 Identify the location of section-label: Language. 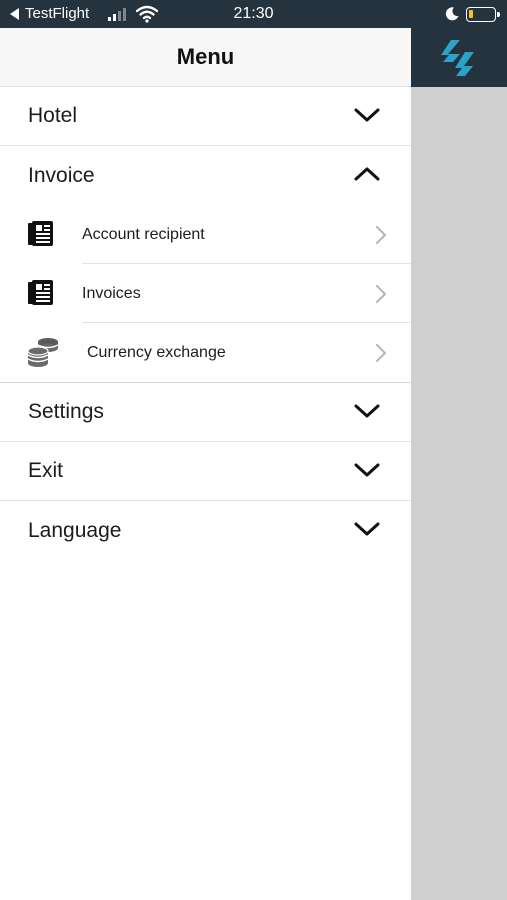
(75, 530).